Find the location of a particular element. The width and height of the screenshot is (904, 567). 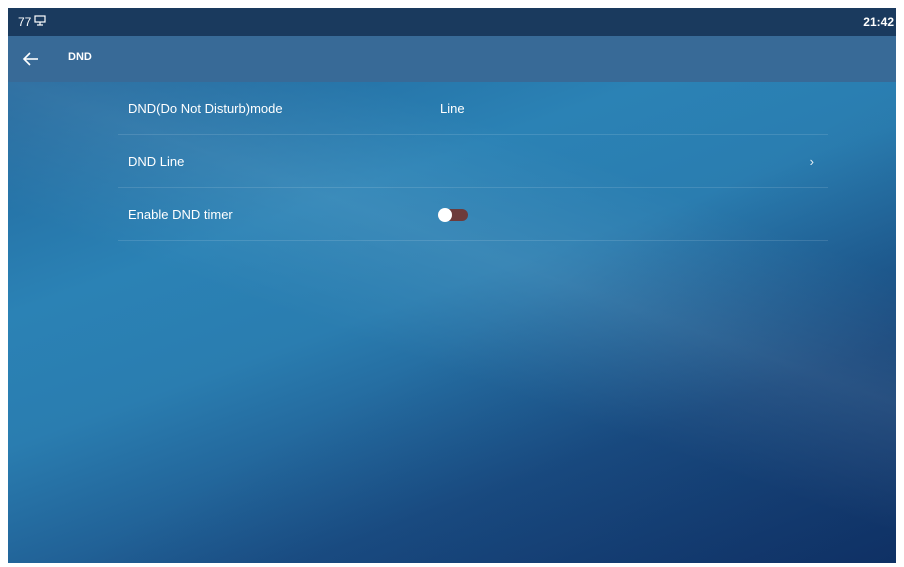

status-left: 77 is located at coordinates (32, 22).